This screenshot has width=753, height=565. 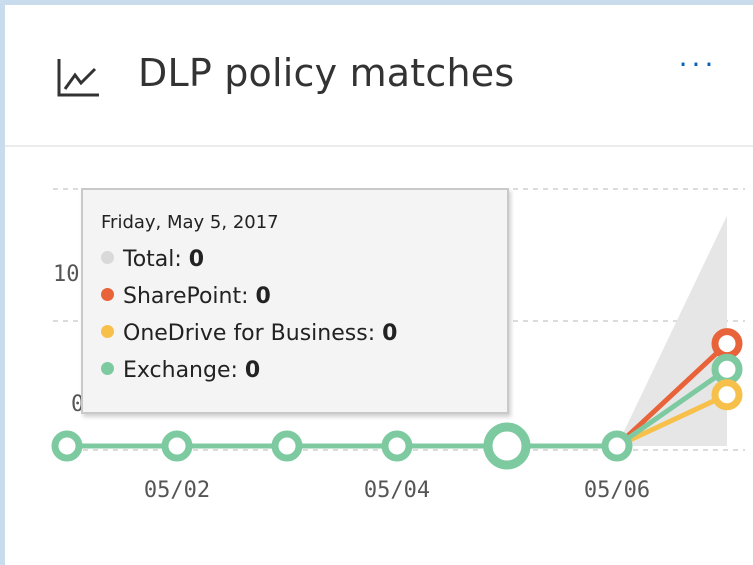 What do you see at coordinates (107, 294) in the screenshot?
I see `sharepoint-legend-dot` at bounding box center [107, 294].